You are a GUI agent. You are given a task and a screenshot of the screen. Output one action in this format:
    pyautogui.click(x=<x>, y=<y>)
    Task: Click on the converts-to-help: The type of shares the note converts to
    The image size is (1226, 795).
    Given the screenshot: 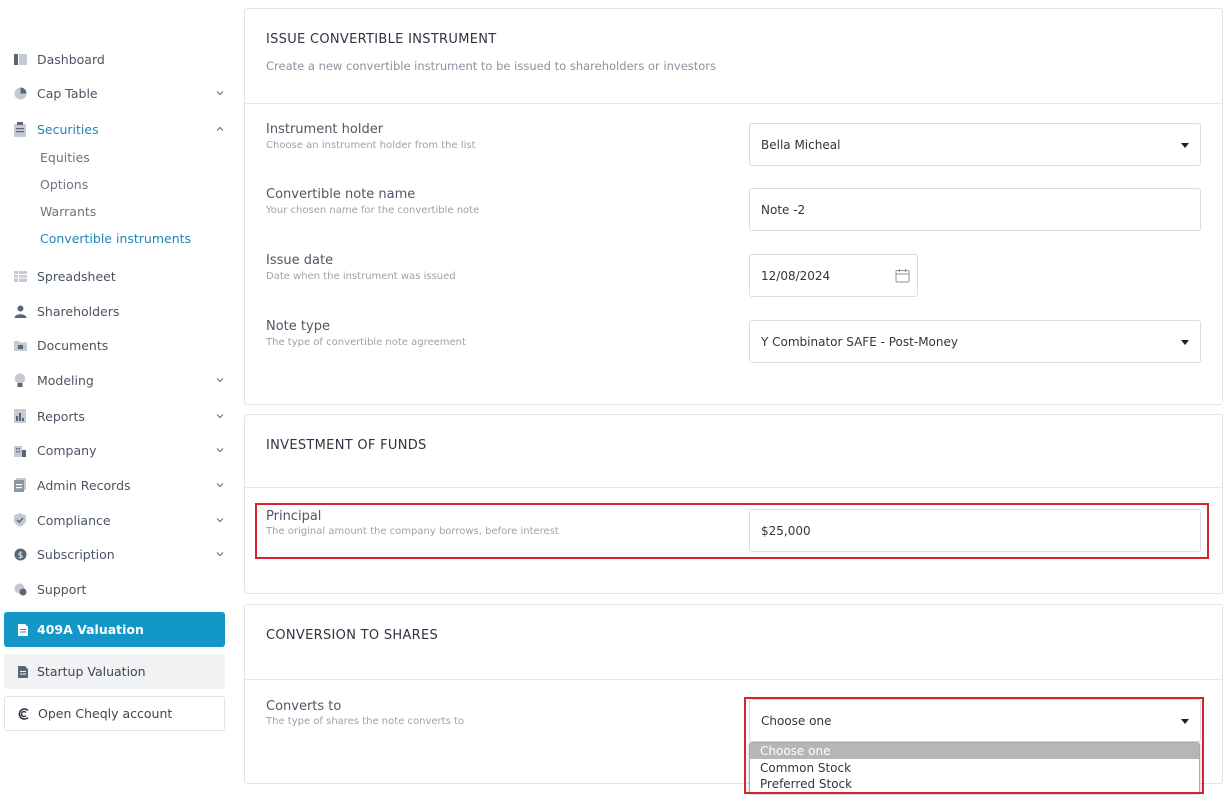 What is the action you would take?
    pyautogui.click(x=365, y=721)
    